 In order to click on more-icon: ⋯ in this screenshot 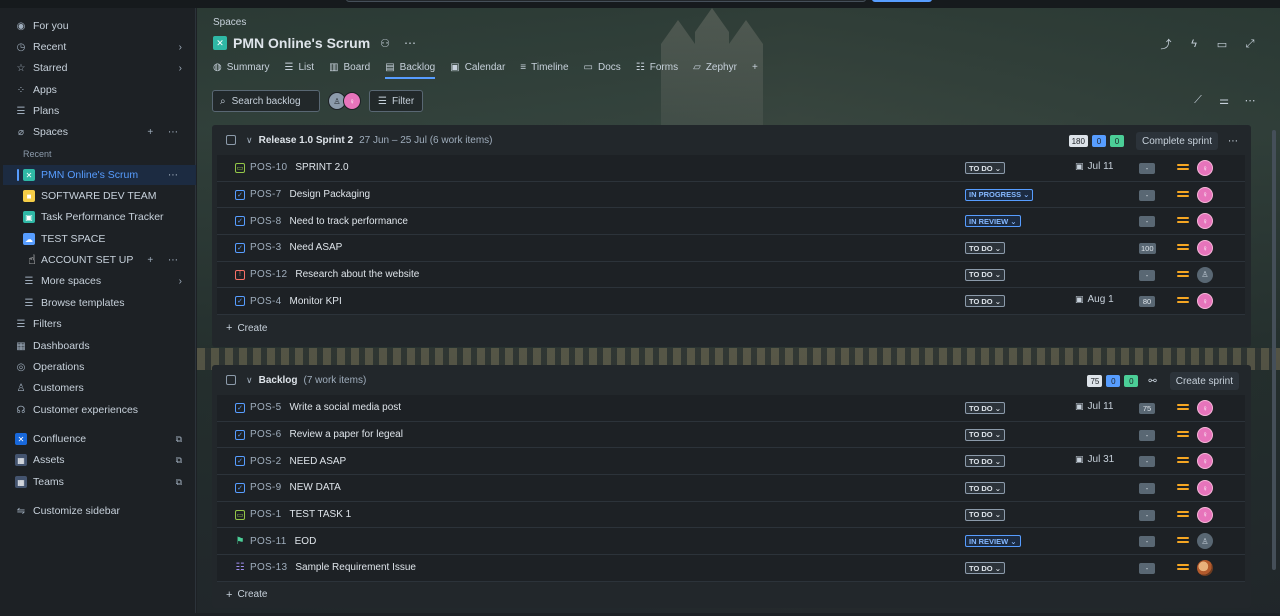, I will do `click(1250, 100)`.